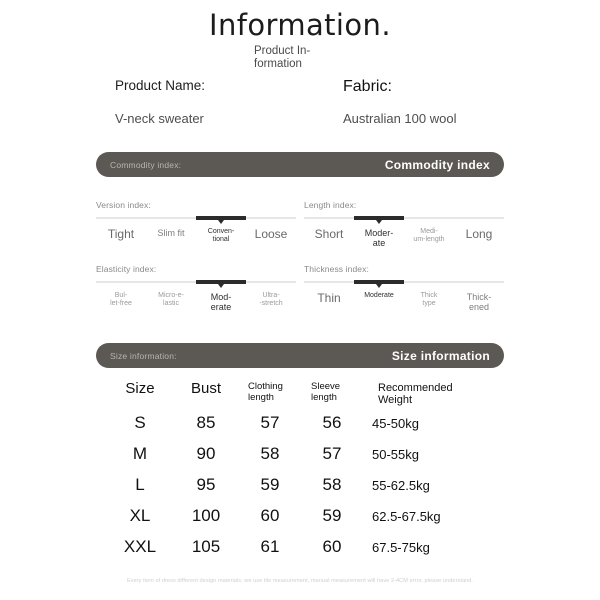 The image size is (600, 600). I want to click on length-index-caption: Length index:, so click(330, 205).